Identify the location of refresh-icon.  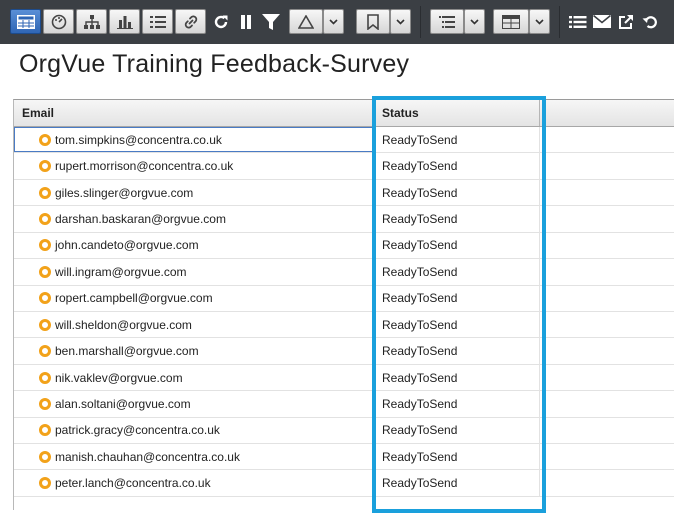
(221, 21).